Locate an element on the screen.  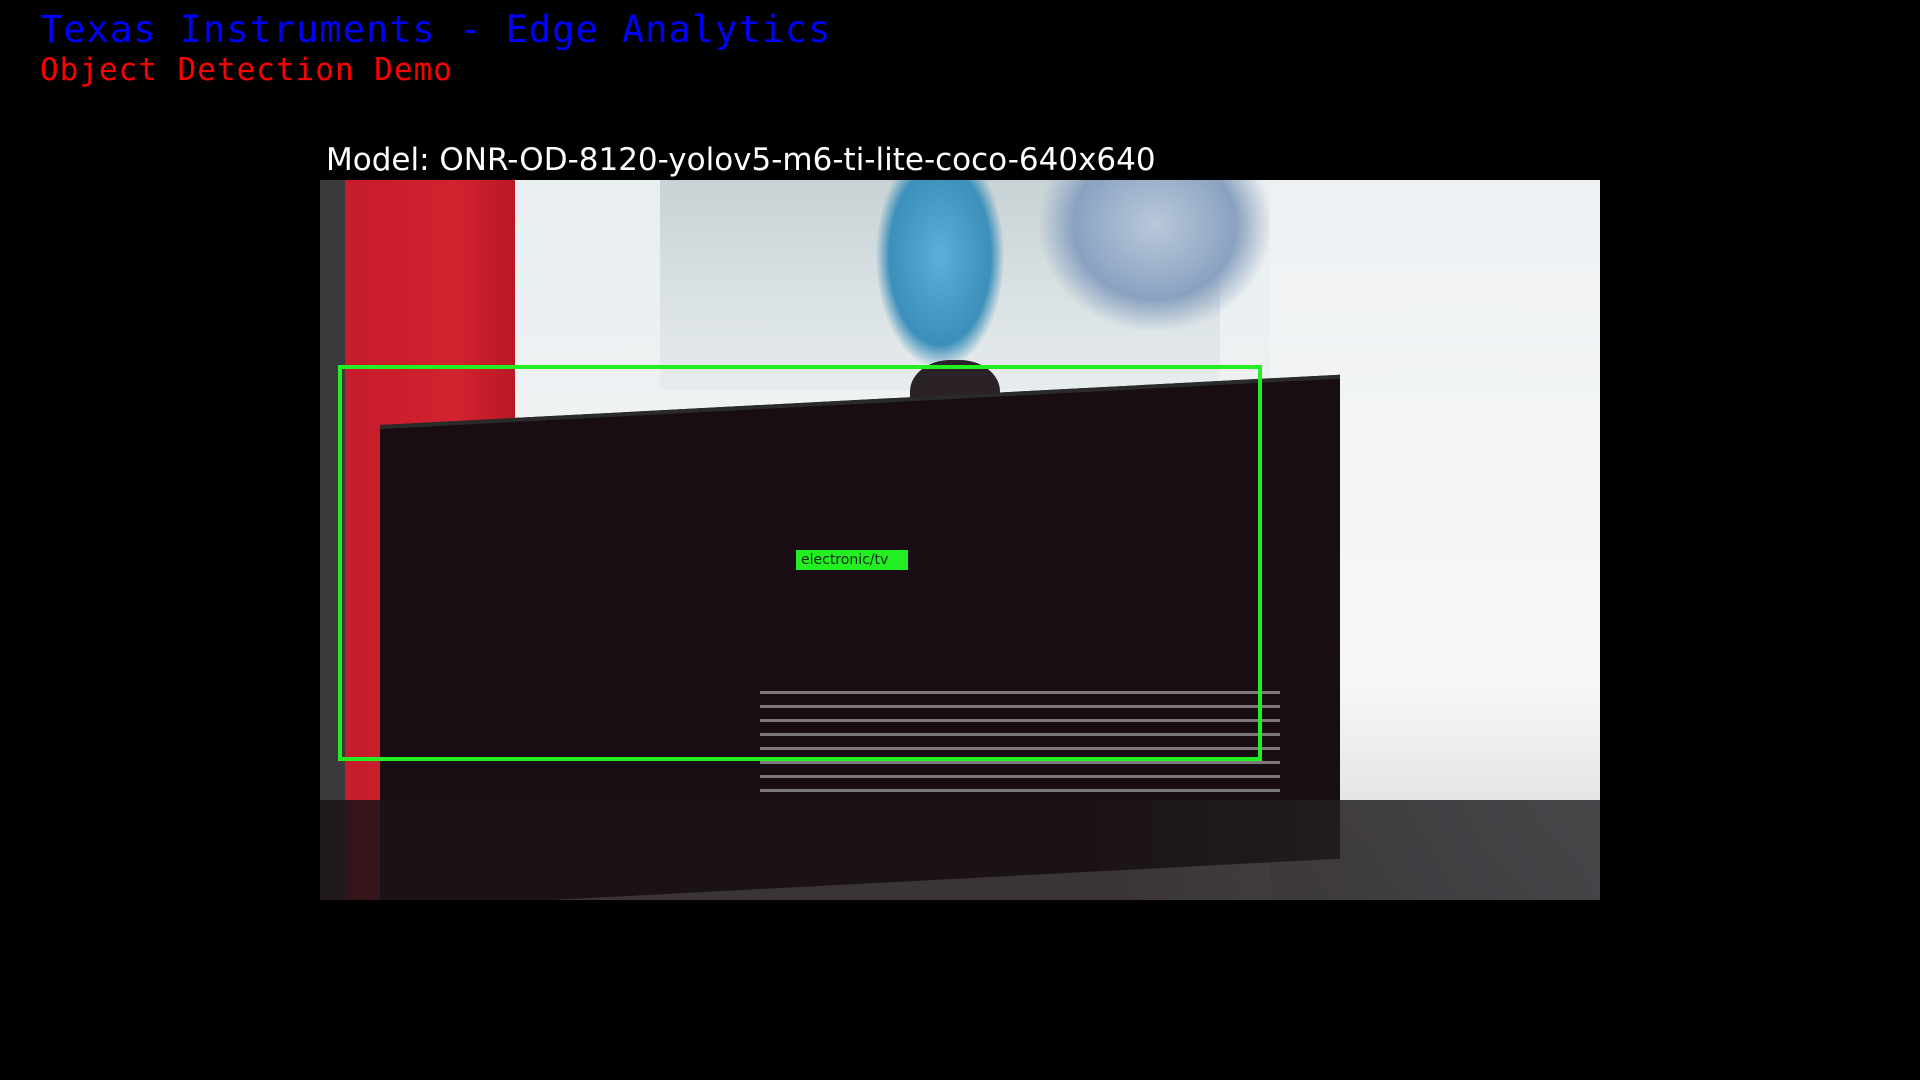
app-subtitle: Object Detection Demo is located at coordinates (246, 70).